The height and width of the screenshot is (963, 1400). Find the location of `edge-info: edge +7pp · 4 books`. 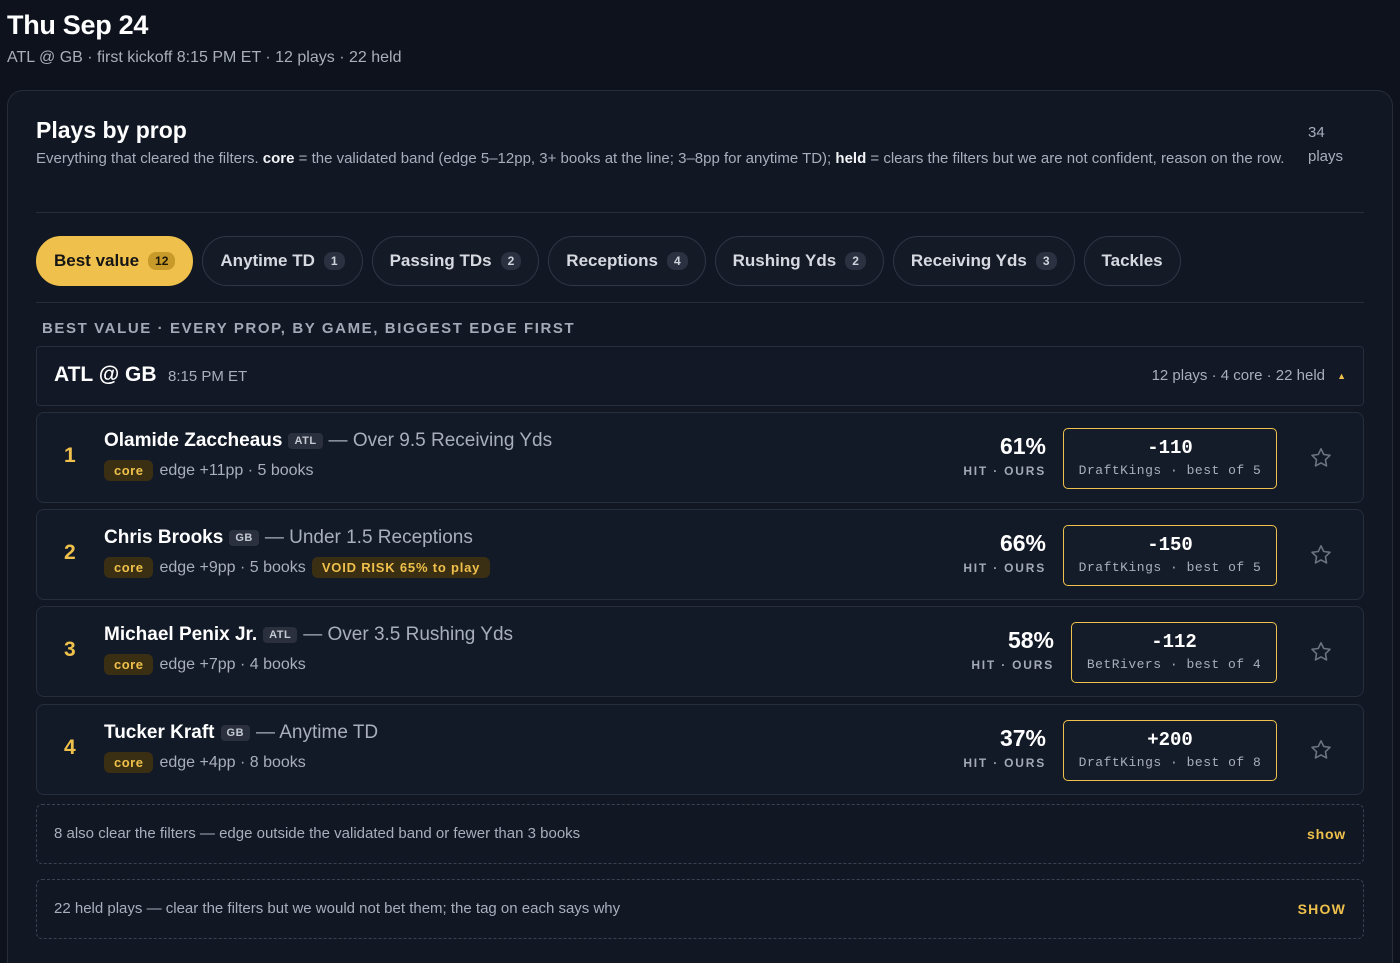

edge-info: edge +7pp · 4 books is located at coordinates (232, 664).